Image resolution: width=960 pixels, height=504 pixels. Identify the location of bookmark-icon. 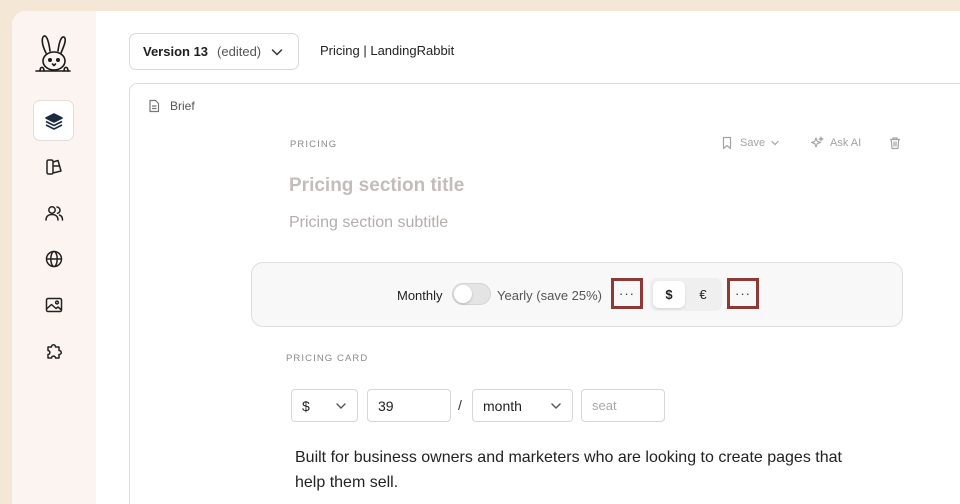
(727, 143).